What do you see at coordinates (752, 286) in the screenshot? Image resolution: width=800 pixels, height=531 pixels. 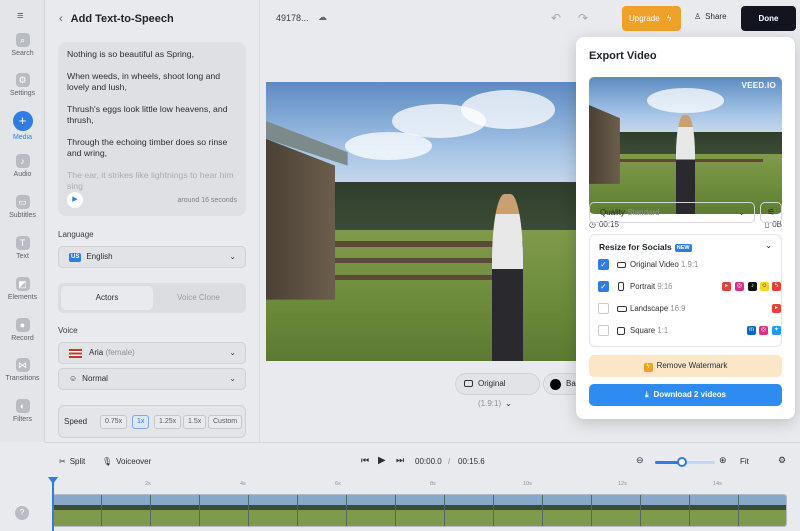 I see `tiktok-icon: ♪` at bounding box center [752, 286].